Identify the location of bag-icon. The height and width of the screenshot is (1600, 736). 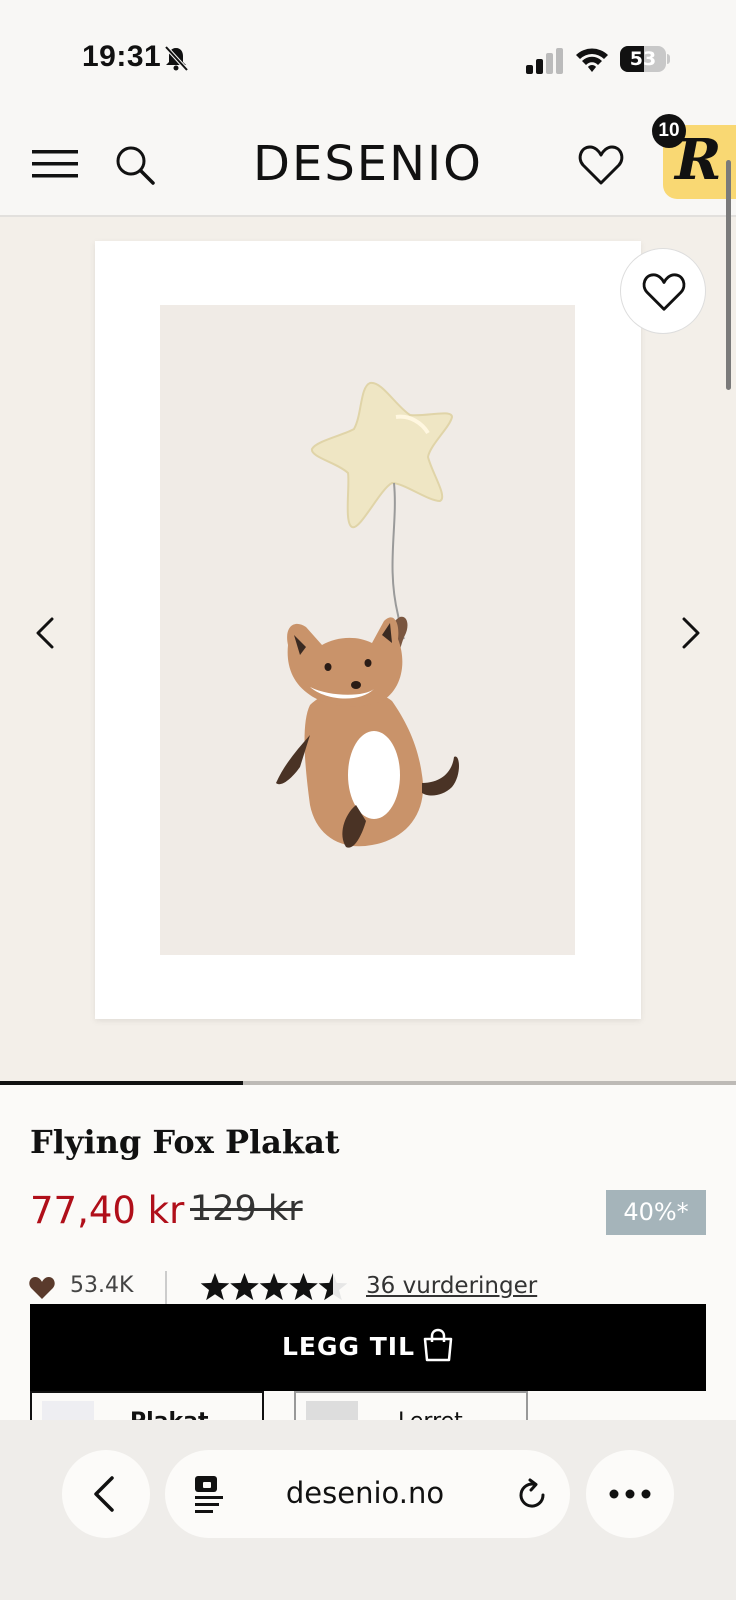
(438, 1345).